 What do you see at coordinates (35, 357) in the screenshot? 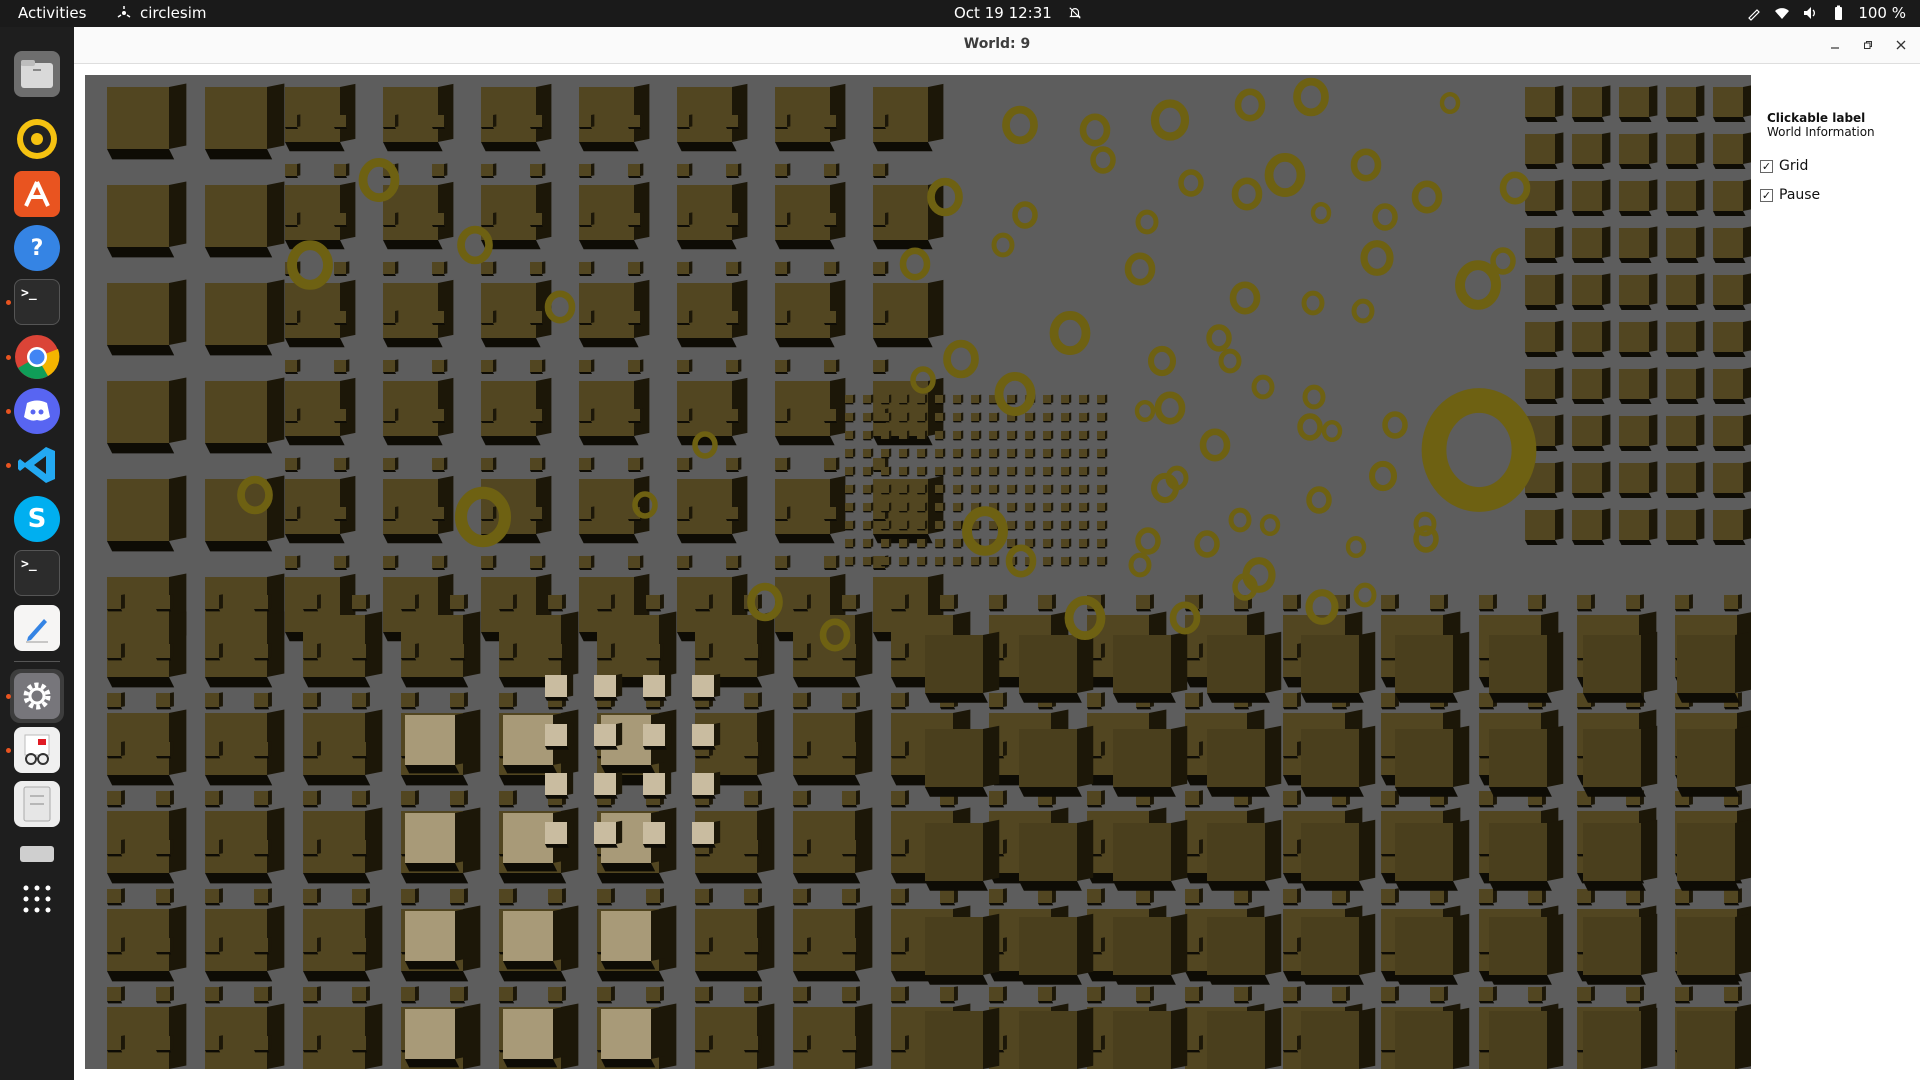
I see `dock-chrome` at bounding box center [35, 357].